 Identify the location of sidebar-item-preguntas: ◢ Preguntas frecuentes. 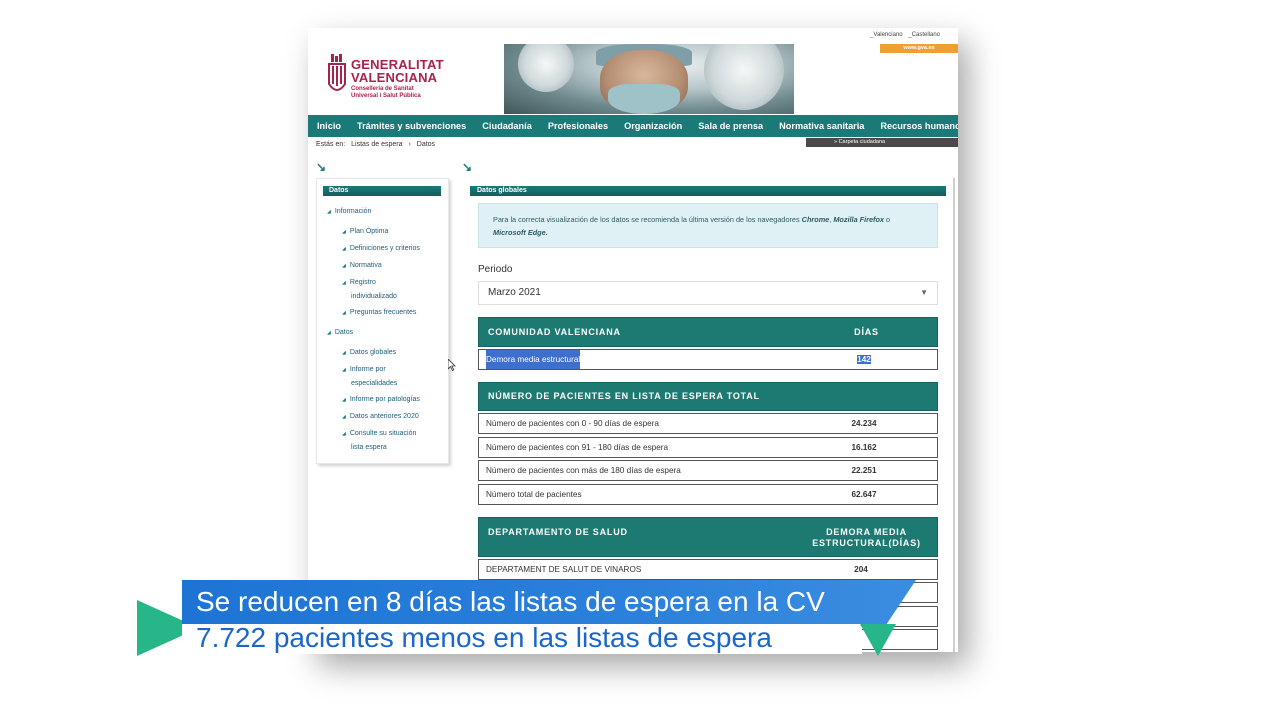
(379, 313).